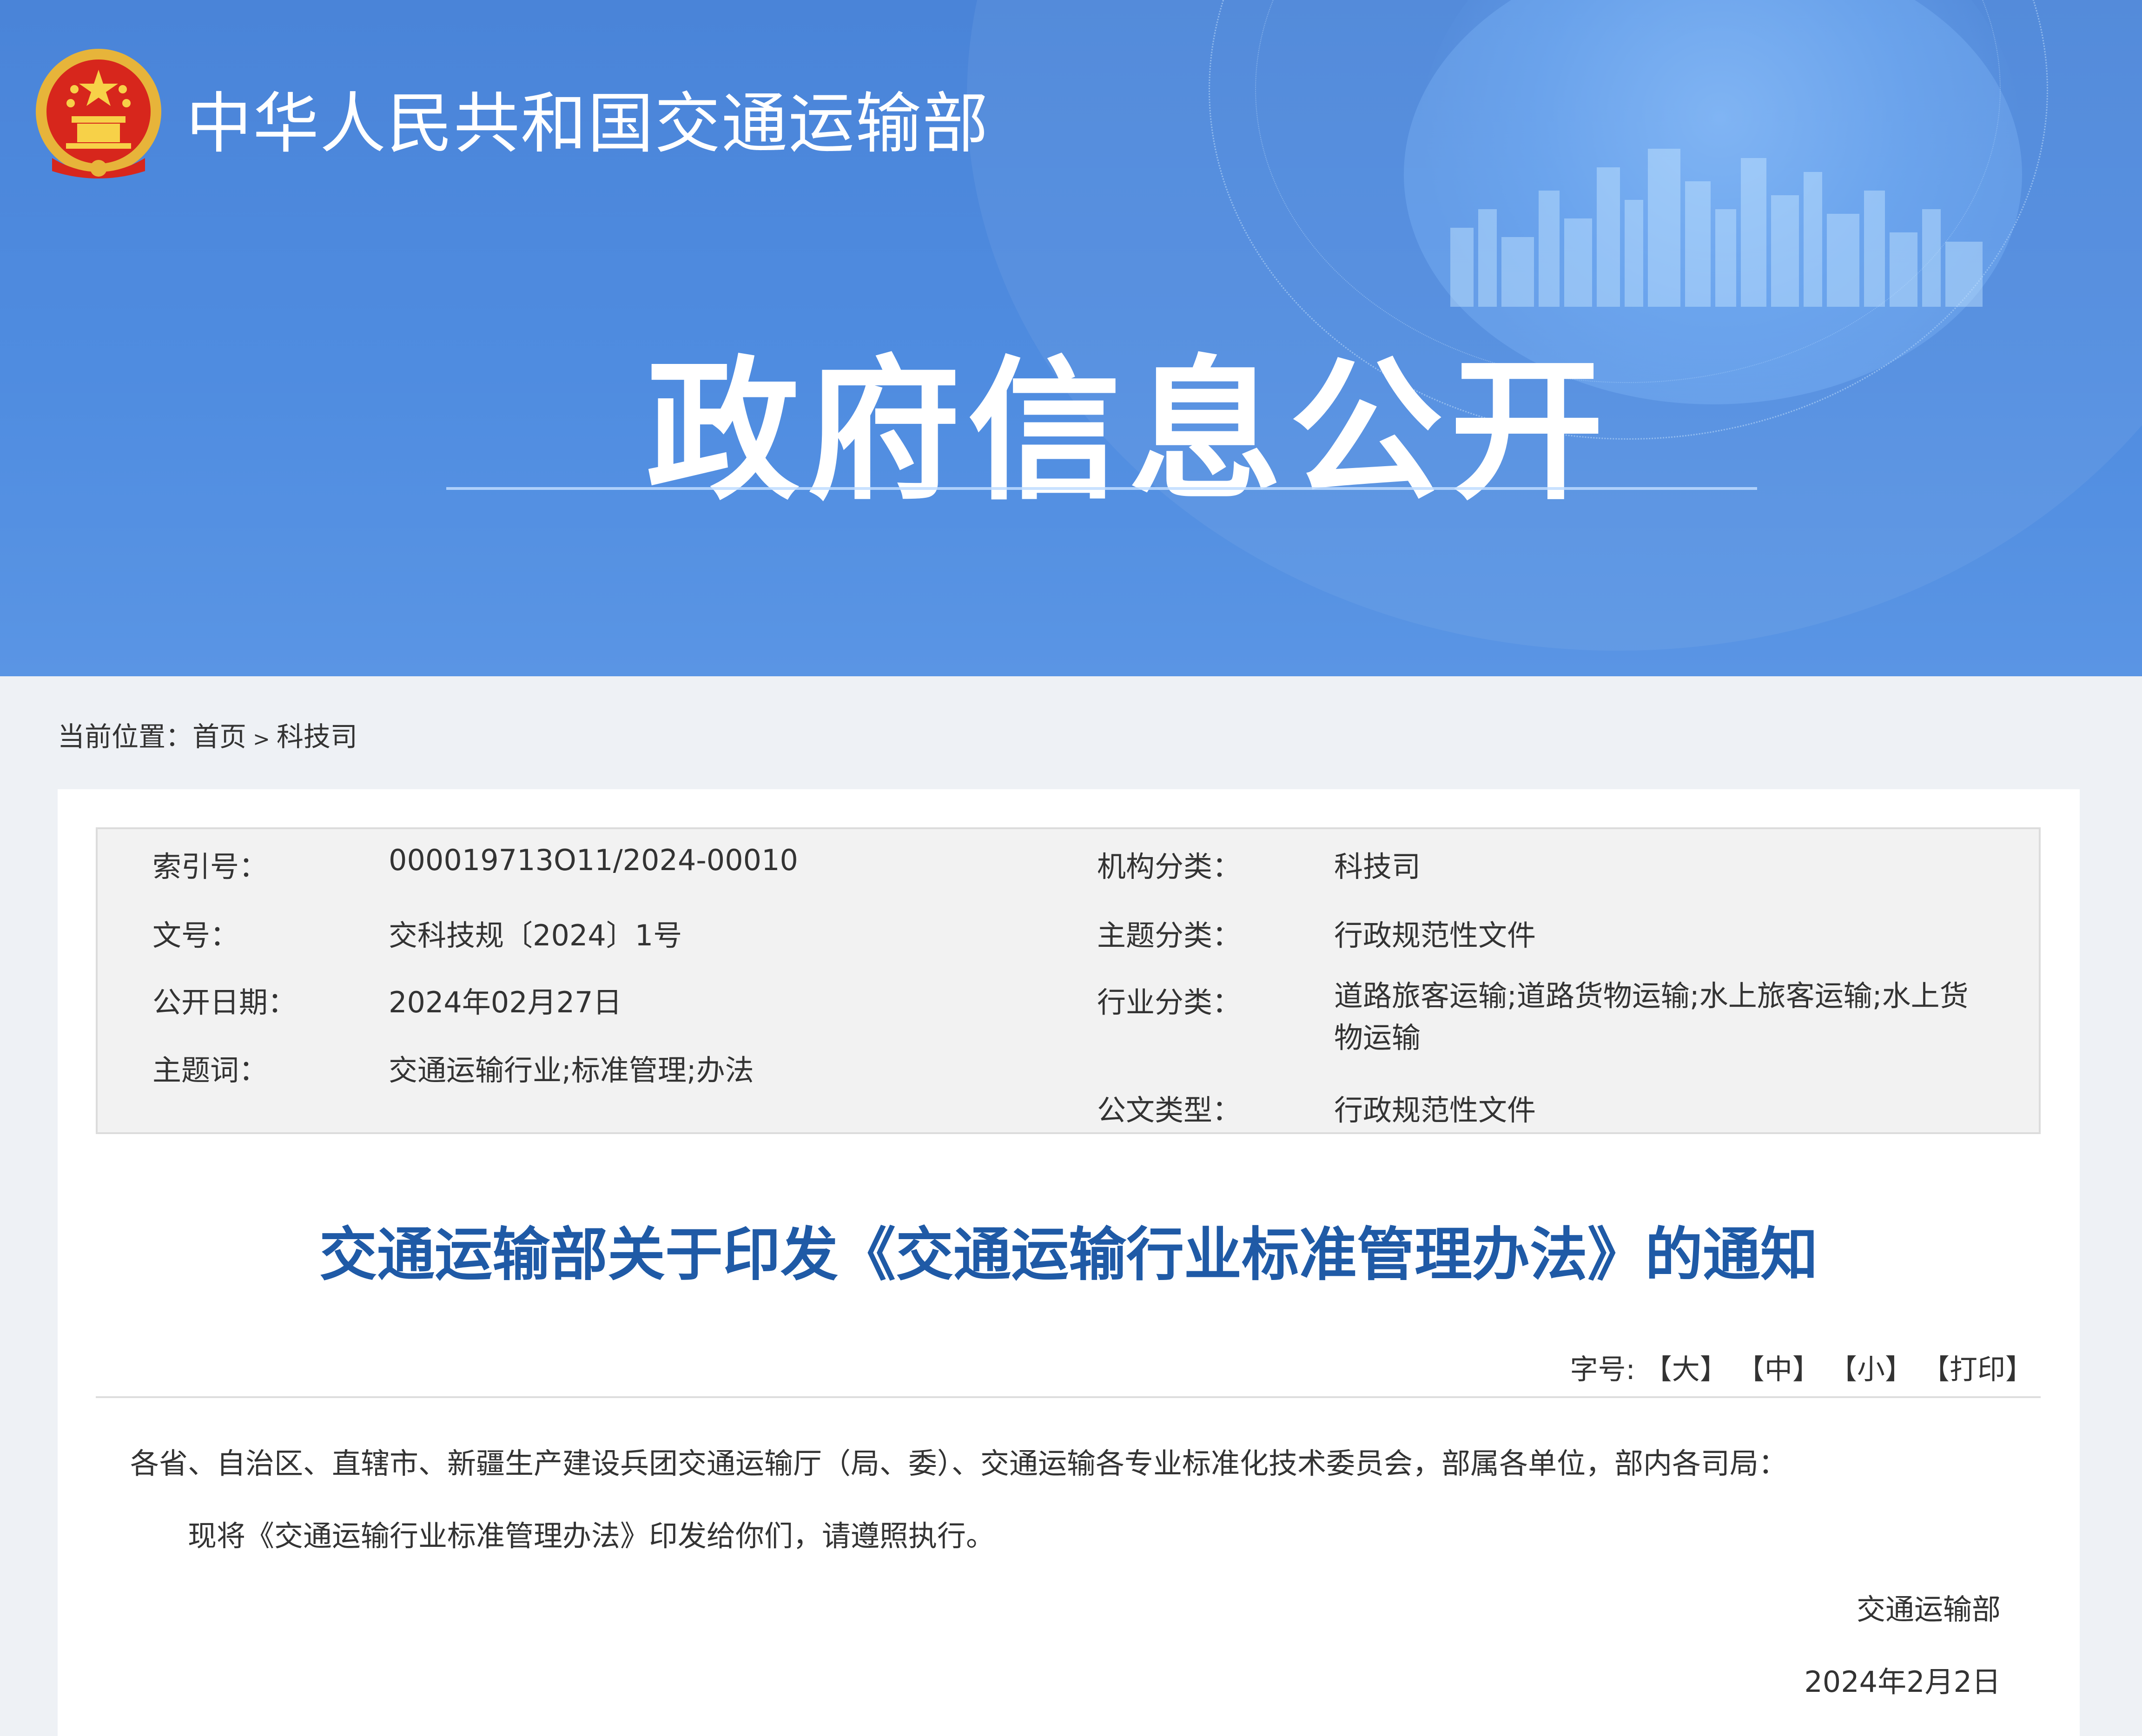  I want to click on content-divider, so click(1068, 1397).